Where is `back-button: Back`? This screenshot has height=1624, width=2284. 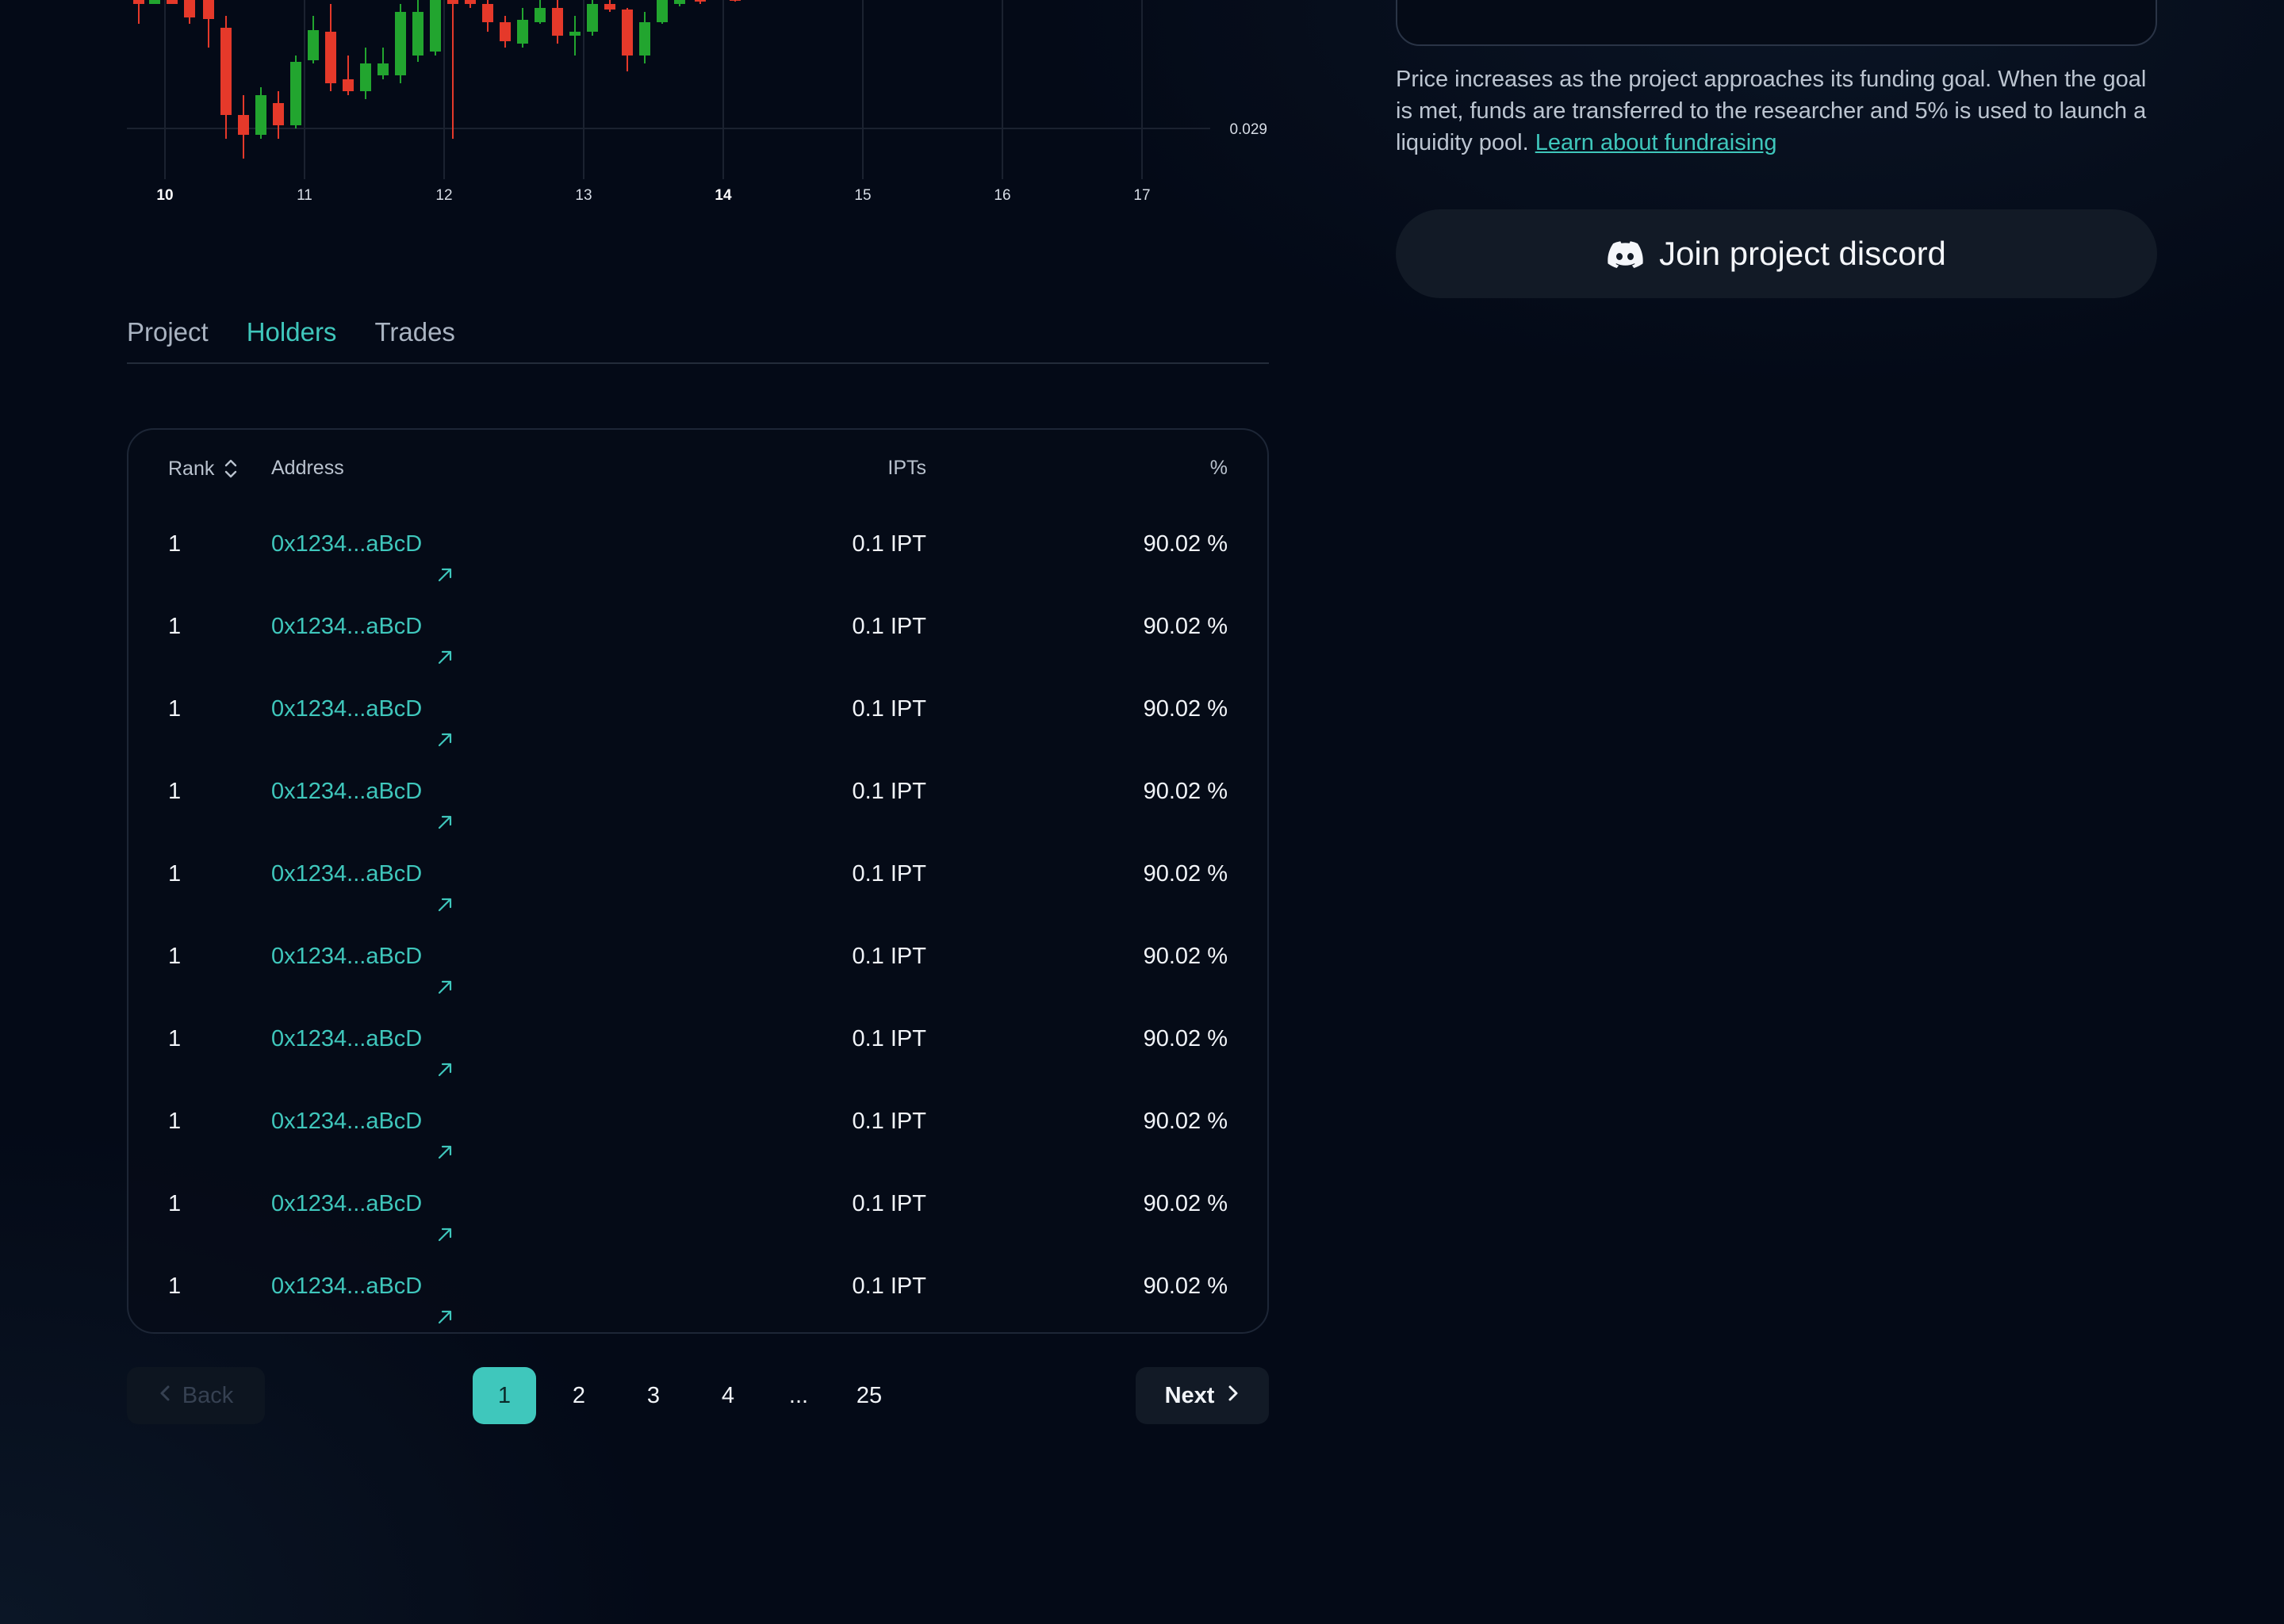 back-button: Back is located at coordinates (196, 1395).